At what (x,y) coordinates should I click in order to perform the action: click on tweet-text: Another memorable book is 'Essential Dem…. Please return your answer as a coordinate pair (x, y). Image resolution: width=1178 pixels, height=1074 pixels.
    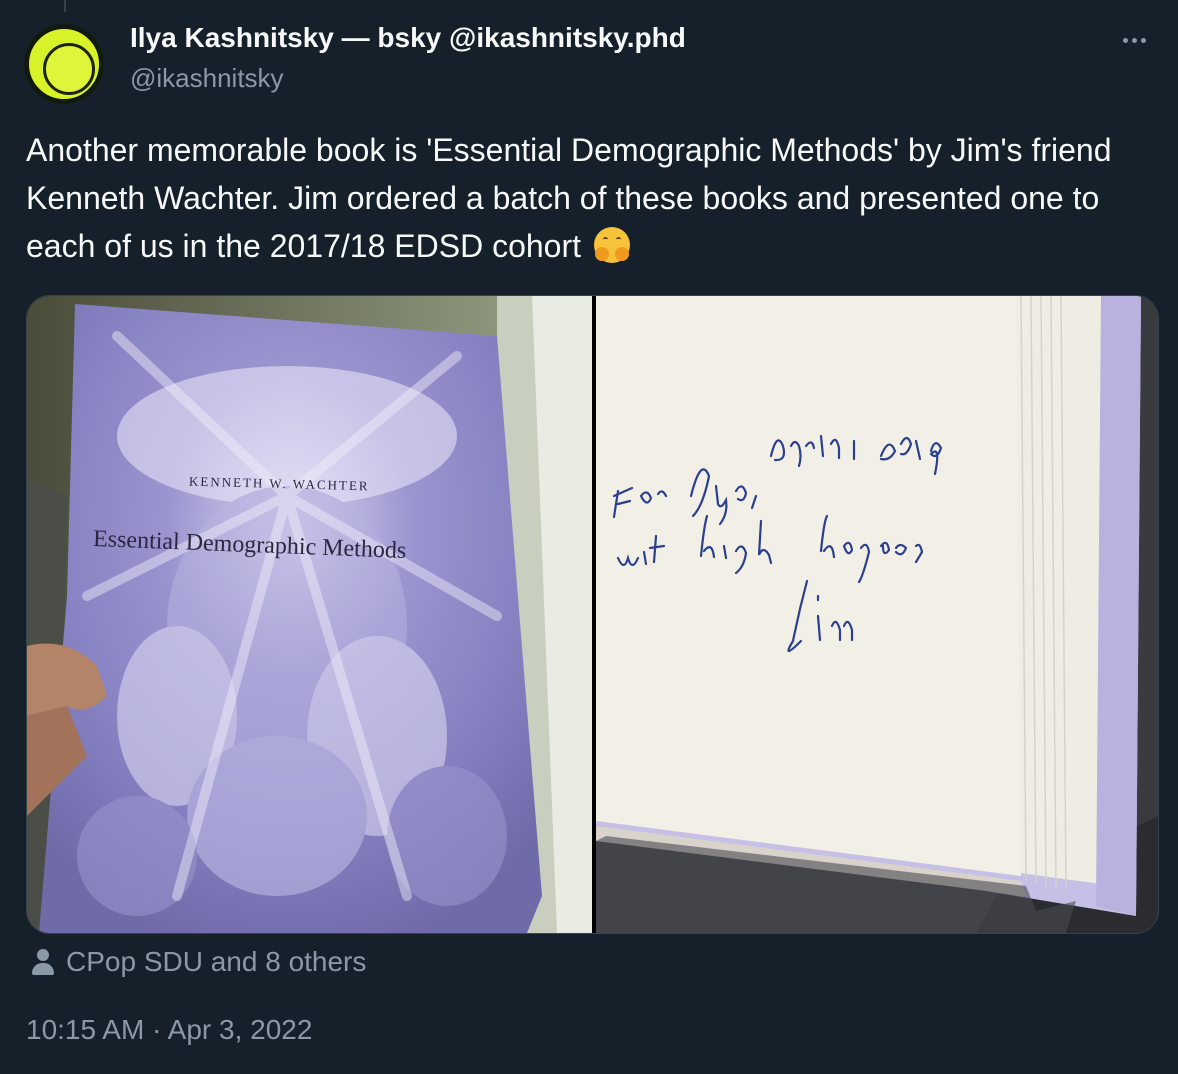
    Looking at the image, I should click on (586, 198).